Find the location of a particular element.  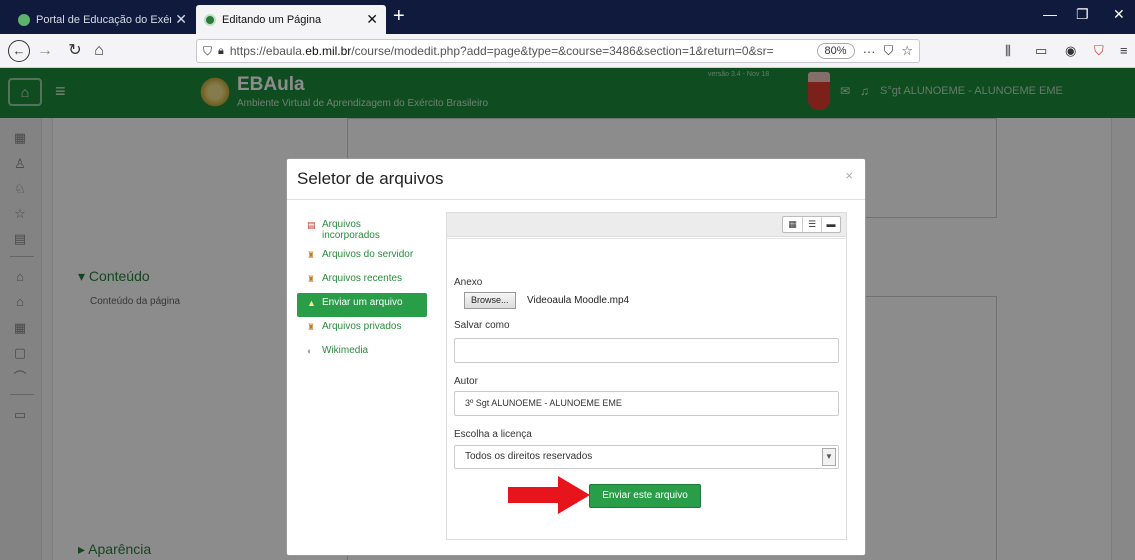

restore-icon: ❐ is located at coordinates (1082, 14).